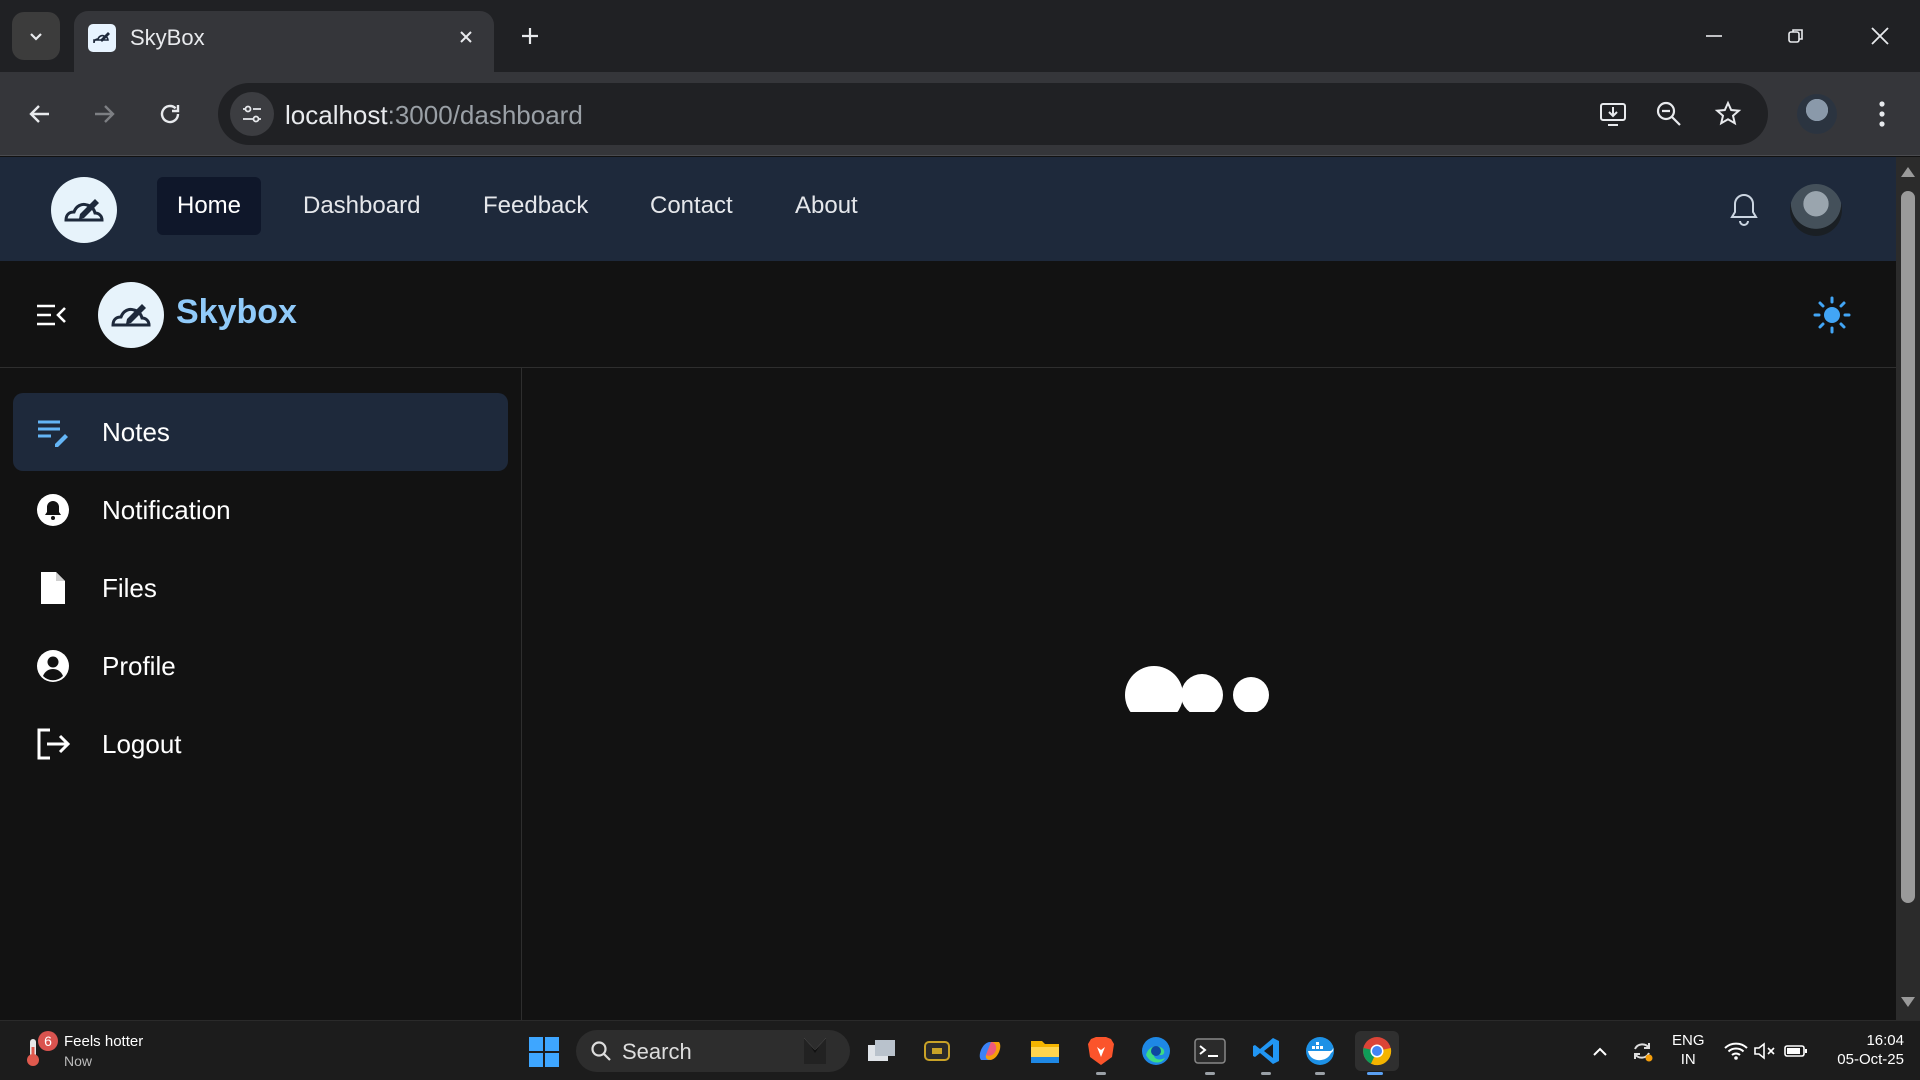 The width and height of the screenshot is (1920, 1080). I want to click on system-clock: 16:04 05-Oct-25, so click(1862, 1050).